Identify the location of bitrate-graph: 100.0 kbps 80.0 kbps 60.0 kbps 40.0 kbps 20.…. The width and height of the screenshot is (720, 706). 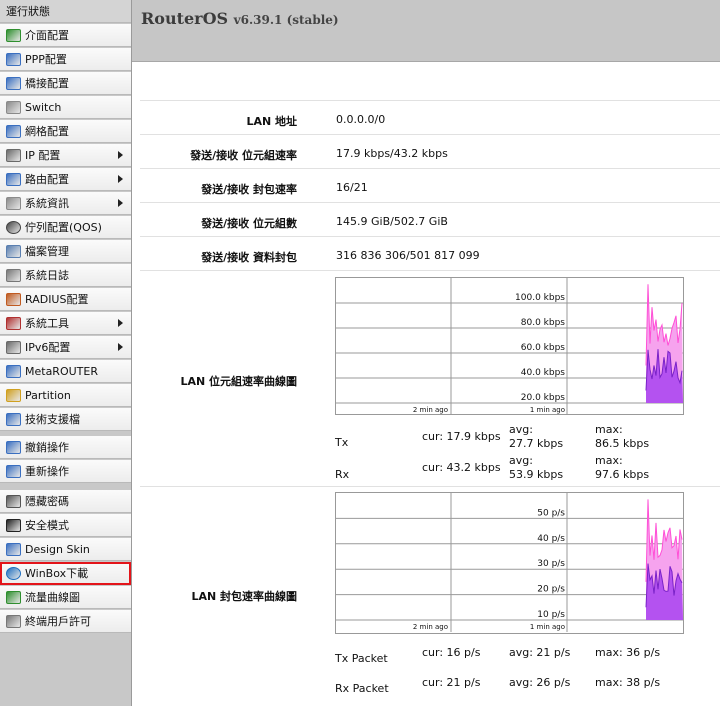
(509, 346).